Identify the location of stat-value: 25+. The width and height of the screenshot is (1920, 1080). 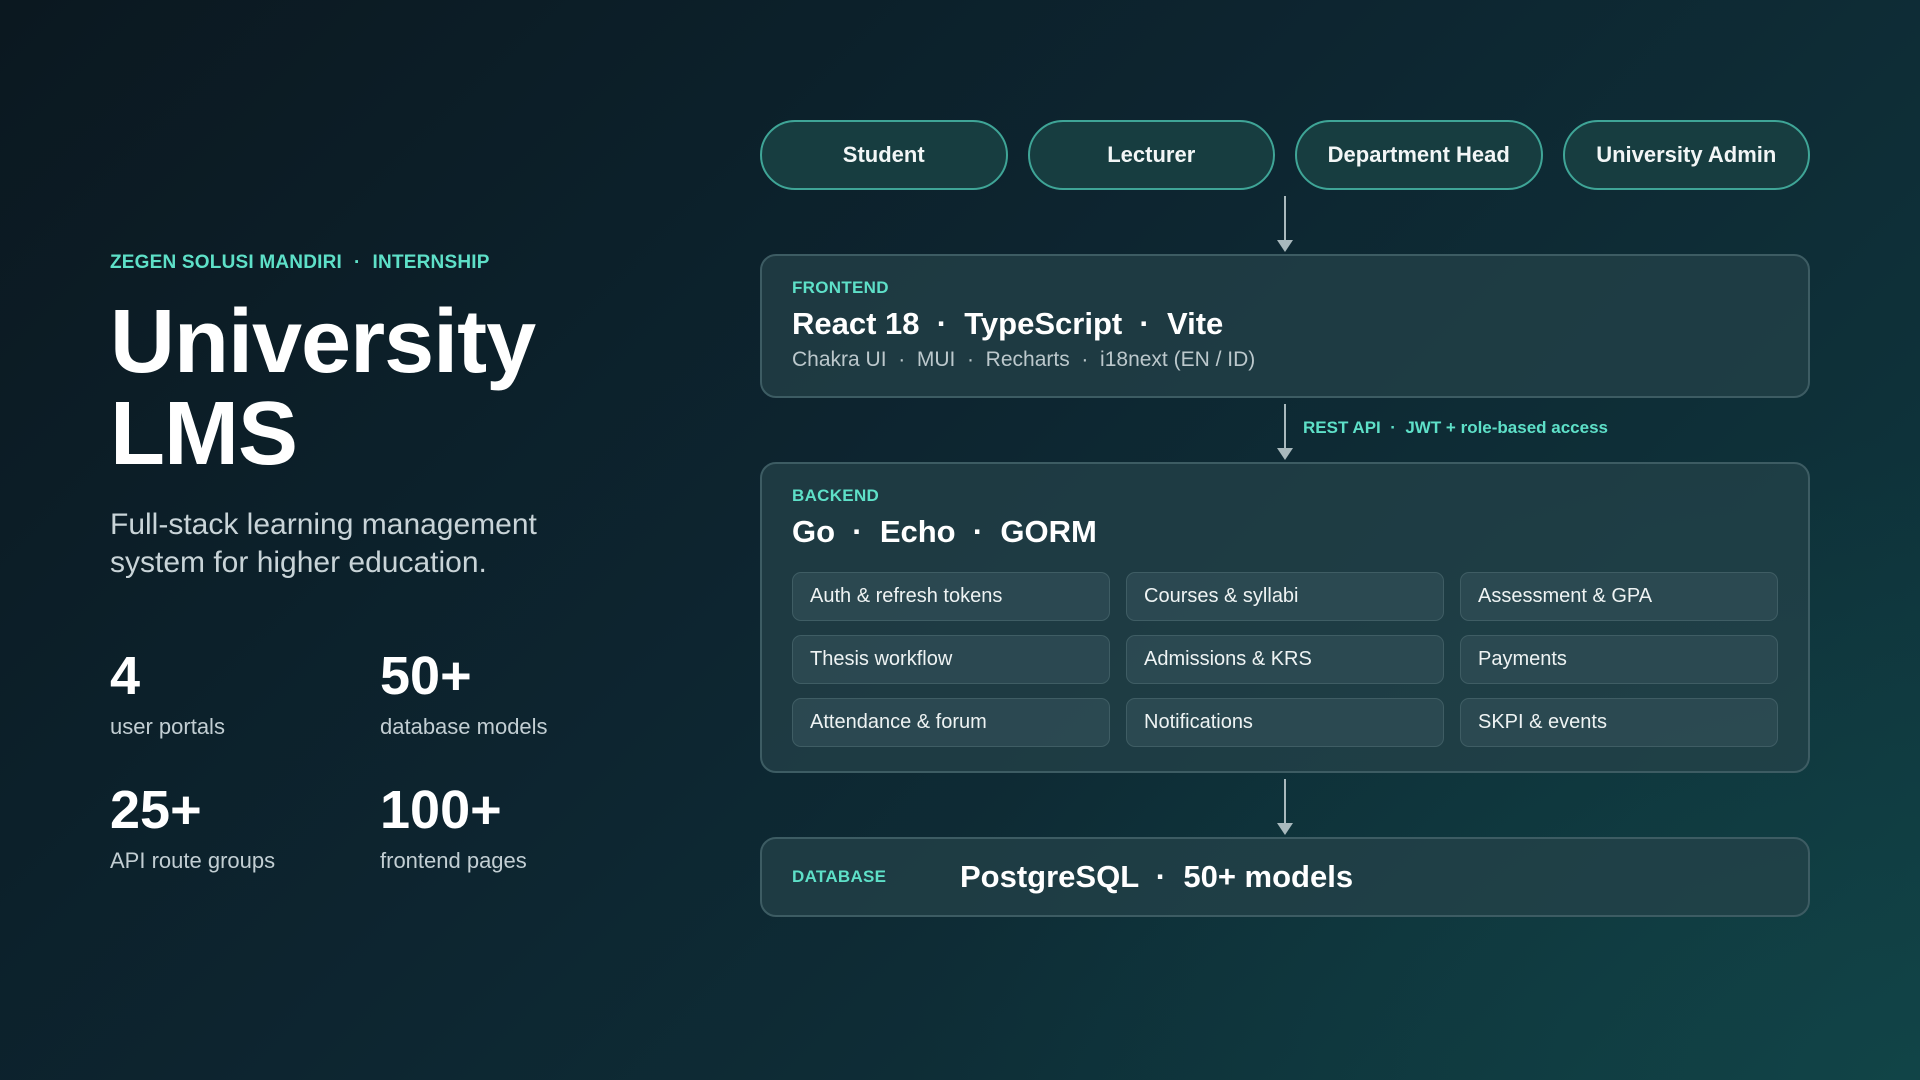
(156, 810).